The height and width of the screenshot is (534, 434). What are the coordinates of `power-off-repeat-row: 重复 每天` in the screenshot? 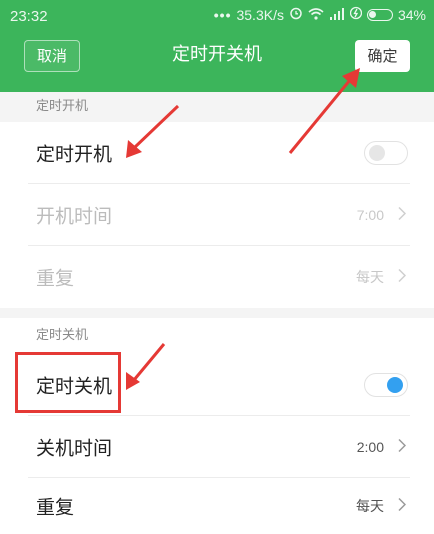 It's located at (217, 506).